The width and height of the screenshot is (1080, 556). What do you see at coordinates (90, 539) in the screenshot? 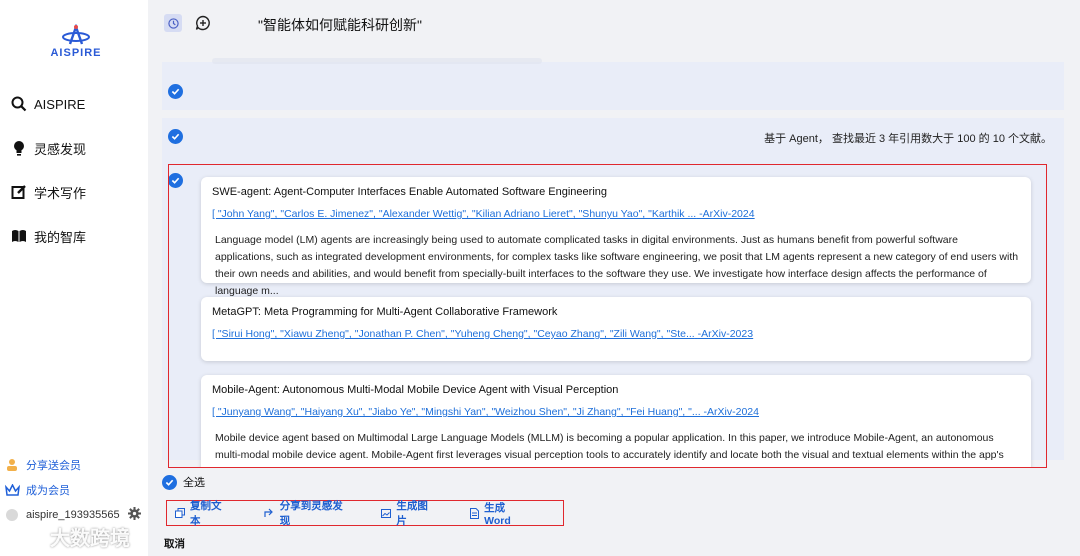
I see `watermark-text: 大数跨境` at bounding box center [90, 539].